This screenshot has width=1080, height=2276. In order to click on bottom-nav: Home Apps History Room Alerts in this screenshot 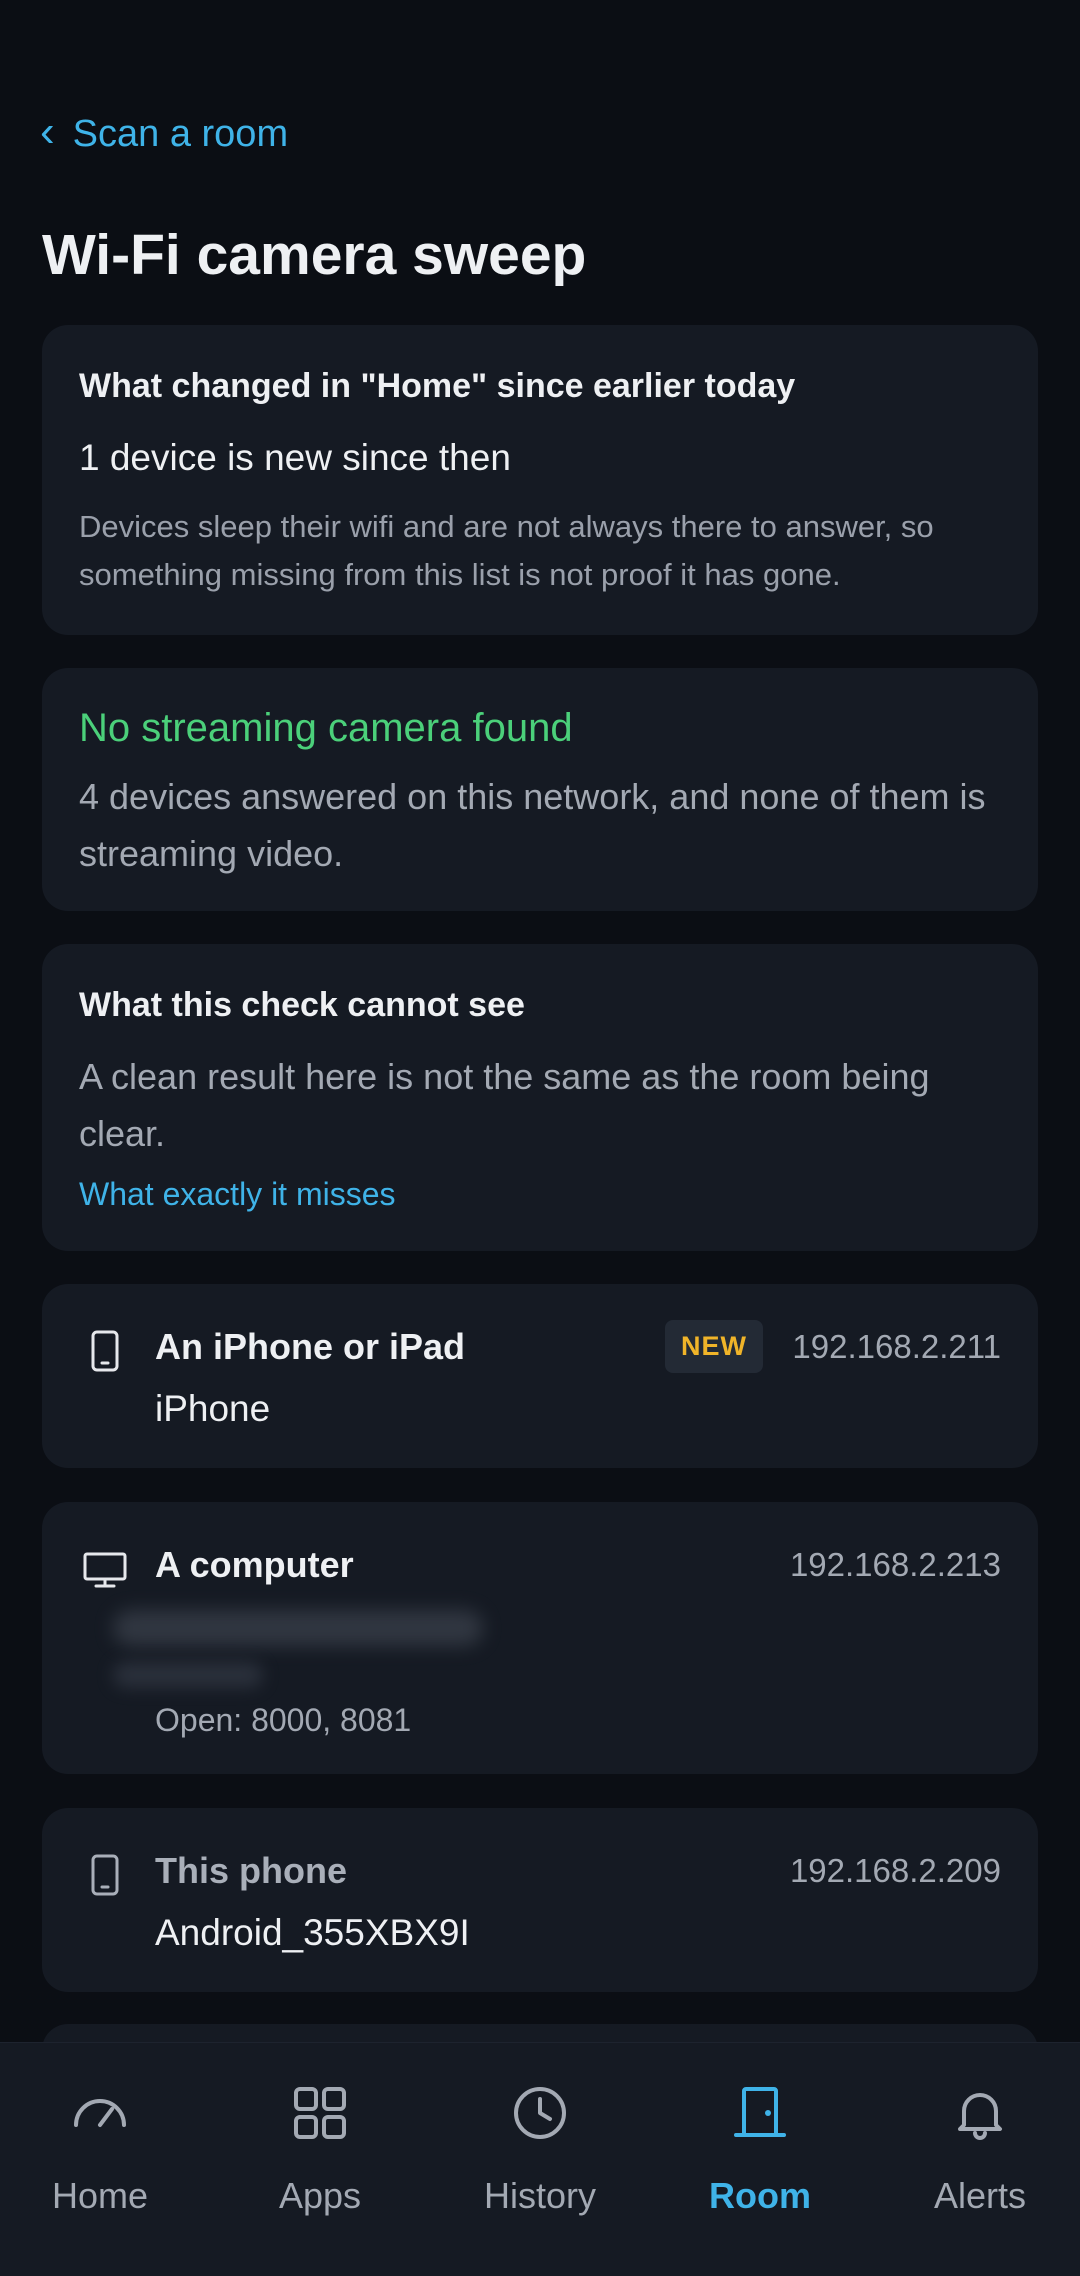, I will do `click(540, 2159)`.